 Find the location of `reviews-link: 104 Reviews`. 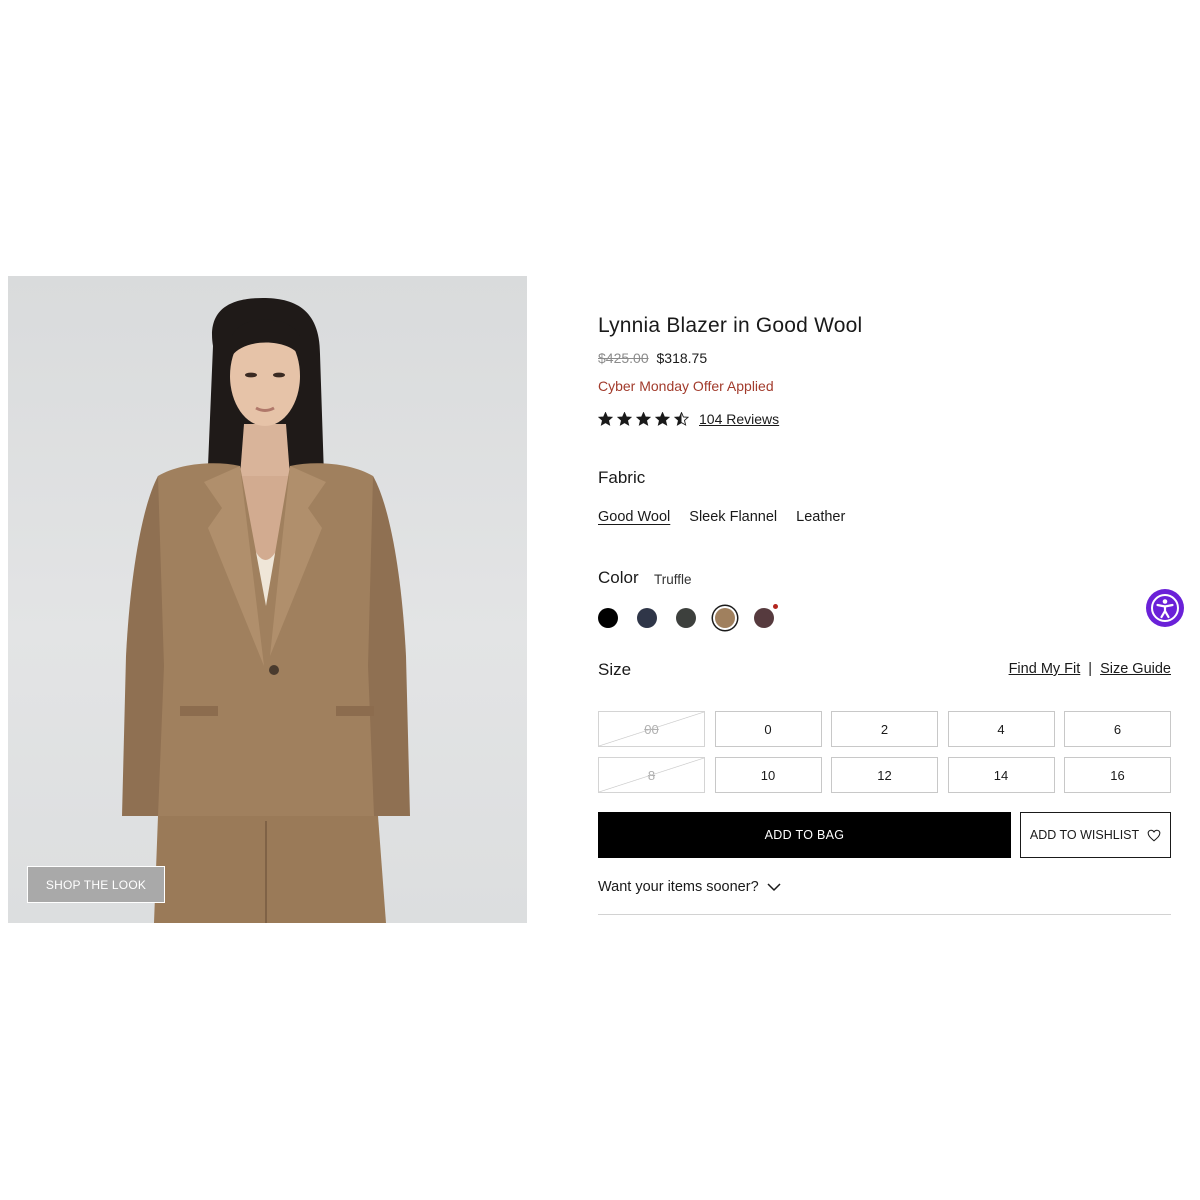

reviews-link: 104 Reviews is located at coordinates (739, 419).